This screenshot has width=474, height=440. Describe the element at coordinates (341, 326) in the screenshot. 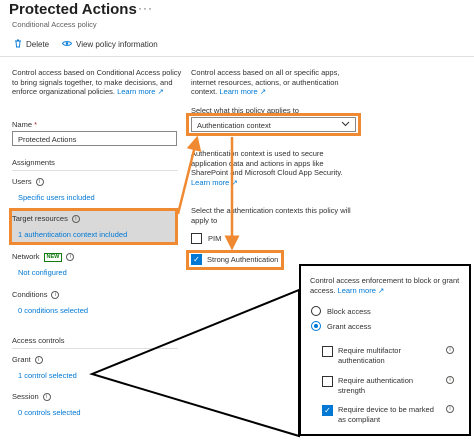

I see `grant-access-option: Grant access` at that location.